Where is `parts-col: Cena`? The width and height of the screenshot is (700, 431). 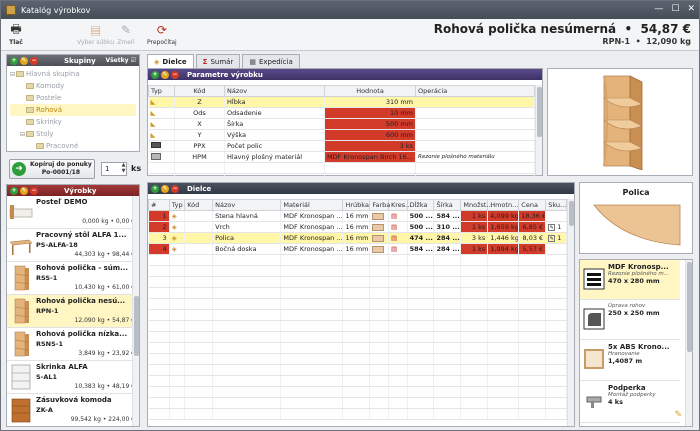
parts-col: Cena is located at coordinates (532, 205).